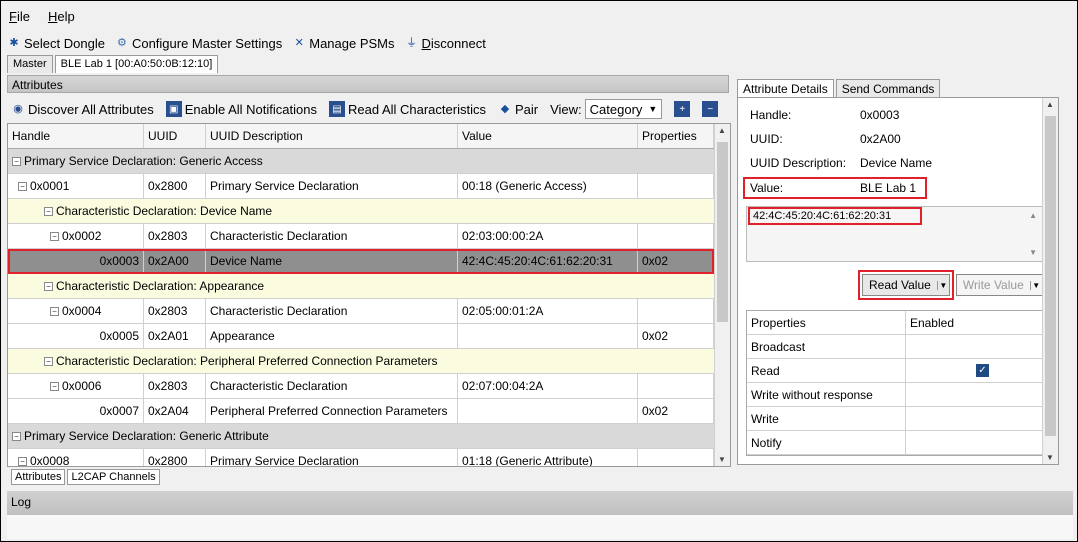 This screenshot has width=1078, height=542. Describe the element at coordinates (173, 109) in the screenshot. I see `notification-icon: ▣` at that location.